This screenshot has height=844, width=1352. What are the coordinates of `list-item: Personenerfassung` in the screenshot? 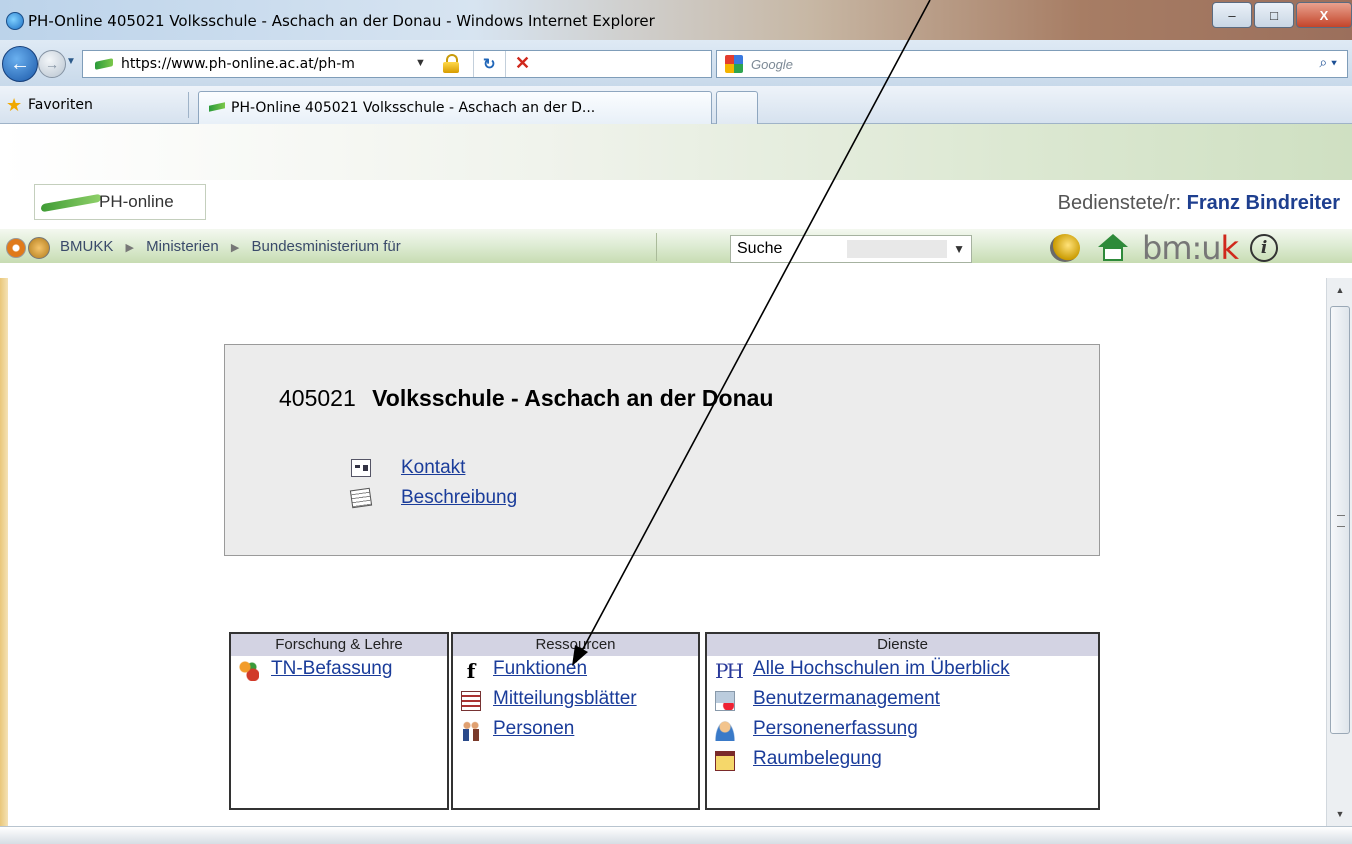 It's located at (902, 731).